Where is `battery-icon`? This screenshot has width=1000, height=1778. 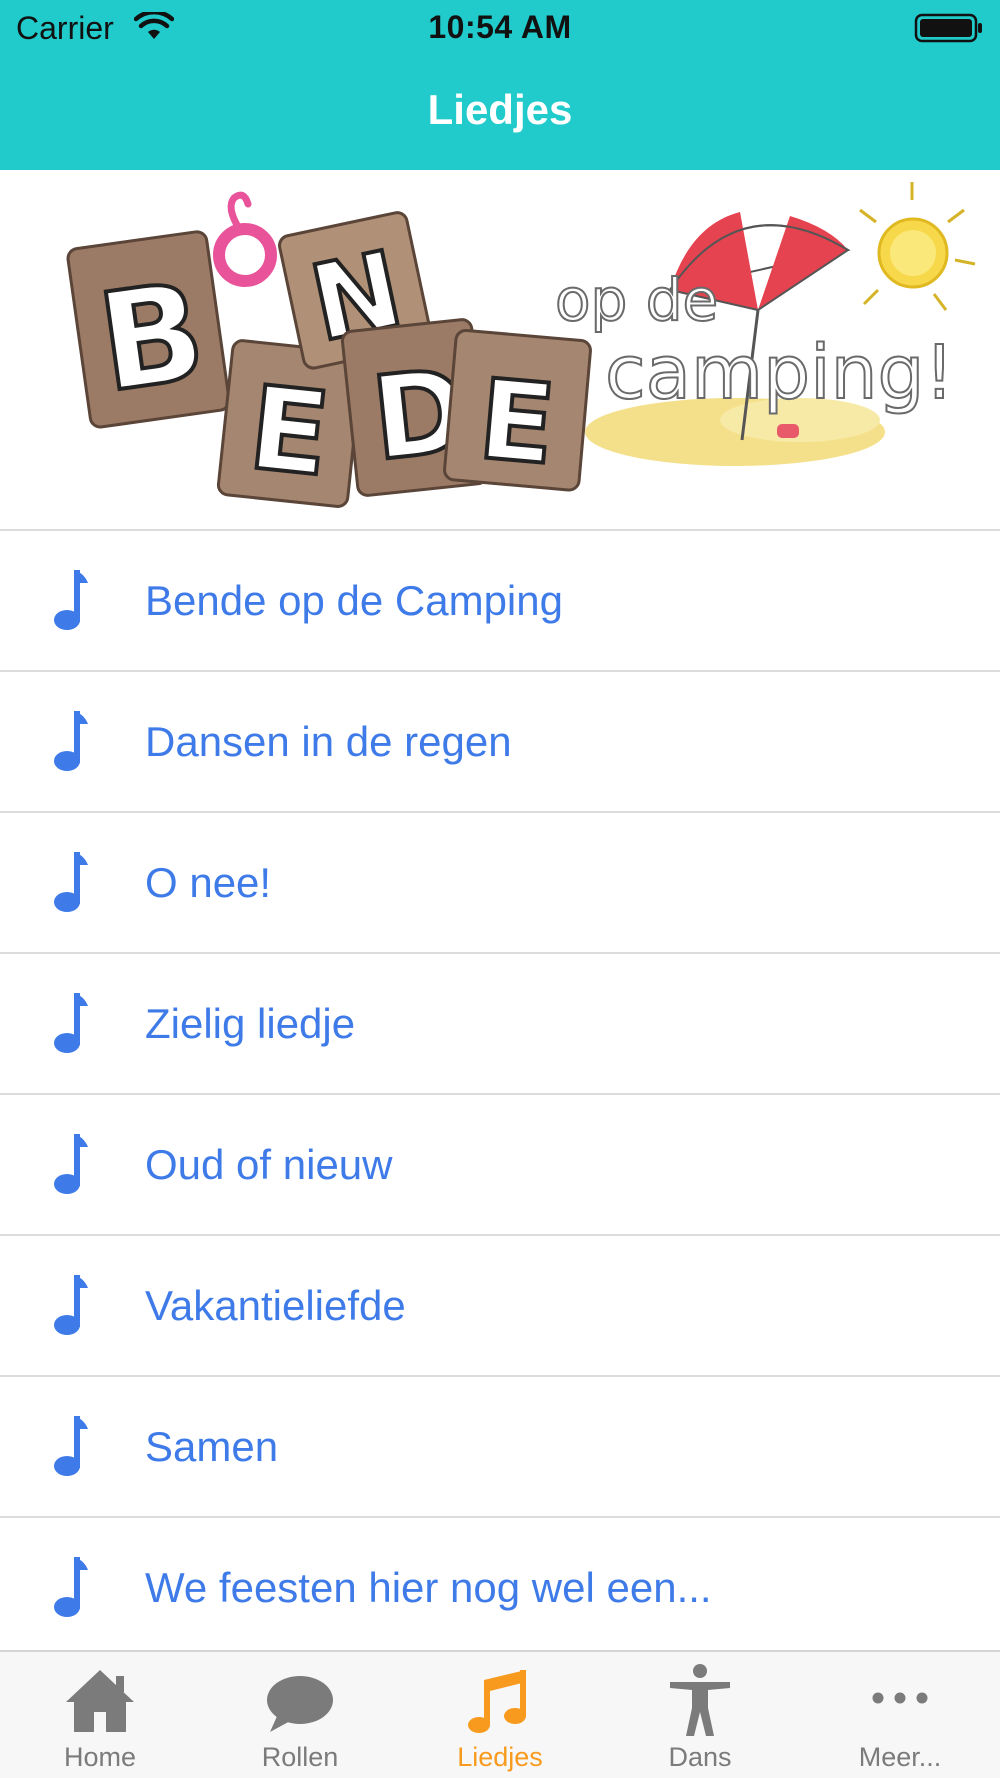
battery-icon is located at coordinates (948, 28).